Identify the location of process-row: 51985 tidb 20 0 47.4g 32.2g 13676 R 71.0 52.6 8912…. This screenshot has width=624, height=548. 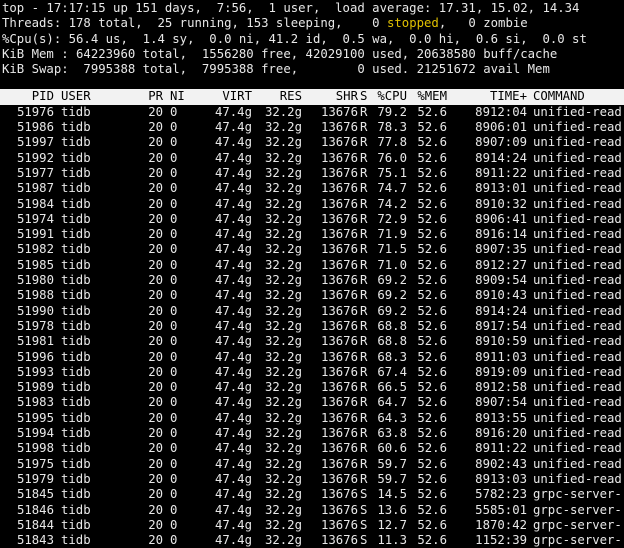
(312, 265).